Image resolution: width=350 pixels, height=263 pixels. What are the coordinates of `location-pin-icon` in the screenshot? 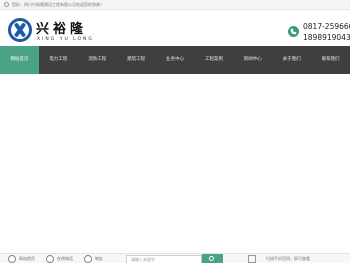 It's located at (6, 4).